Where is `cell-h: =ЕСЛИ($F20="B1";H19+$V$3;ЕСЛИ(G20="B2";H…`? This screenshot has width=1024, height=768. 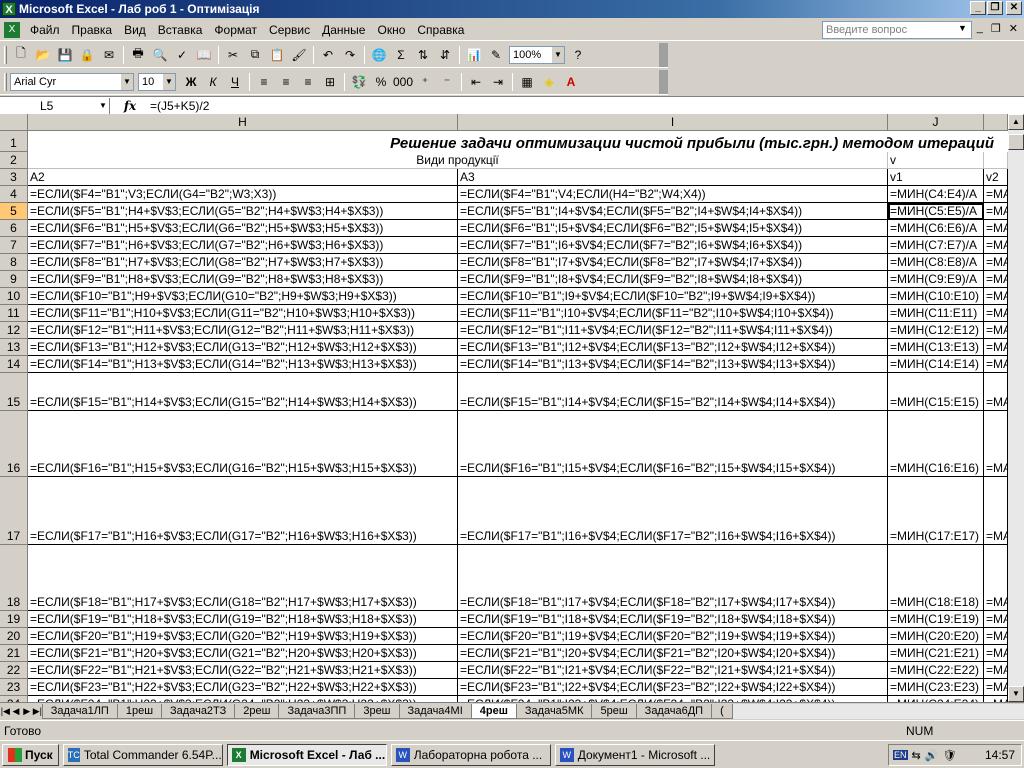 cell-h: =ЕСЛИ($F20="B1";H19+$V$3;ЕСЛИ(G20="B2";H… is located at coordinates (243, 636).